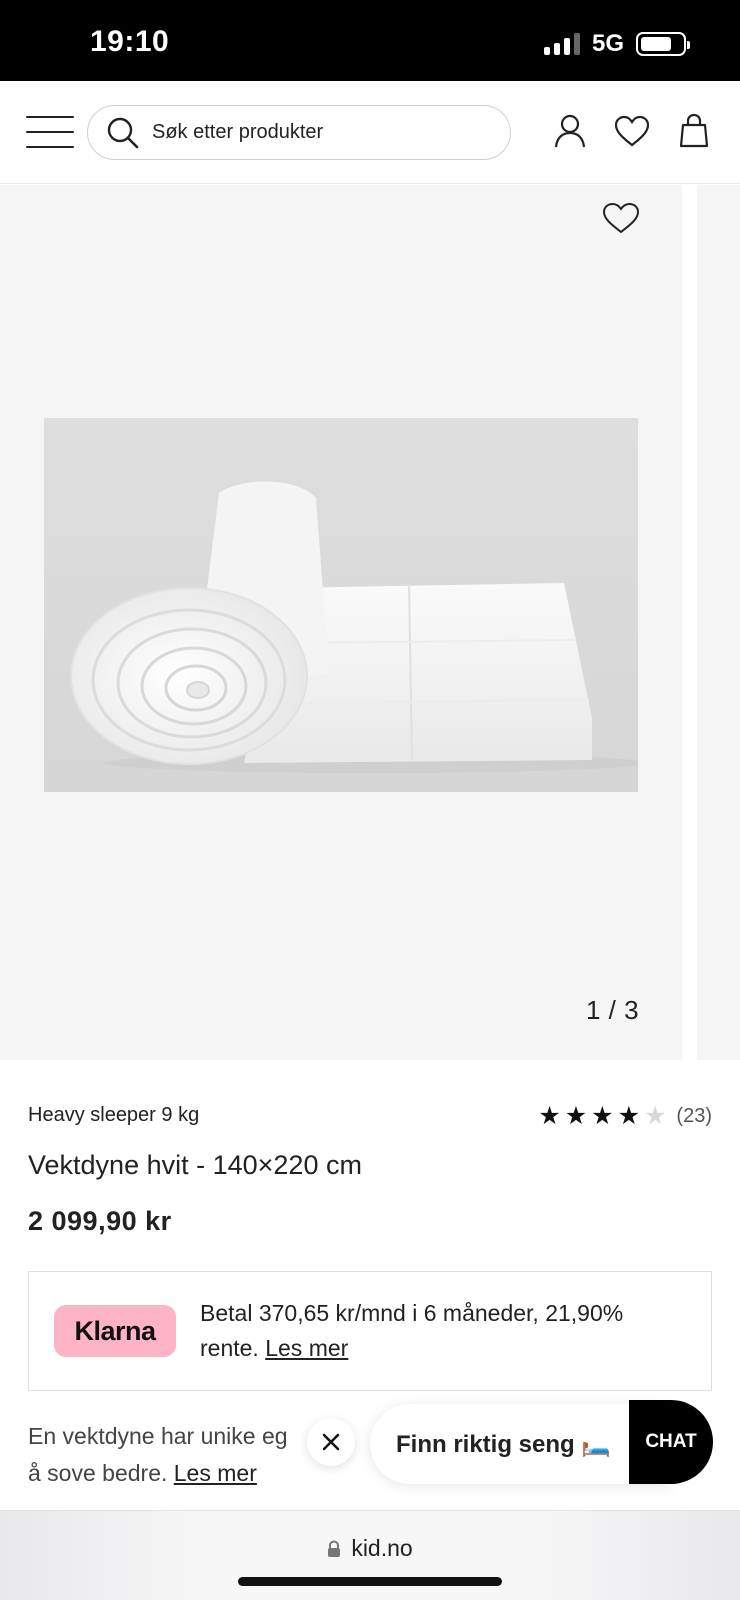 This screenshot has width=740, height=1600. Describe the element at coordinates (632, 131) in the screenshot. I see `heart-icon` at that location.